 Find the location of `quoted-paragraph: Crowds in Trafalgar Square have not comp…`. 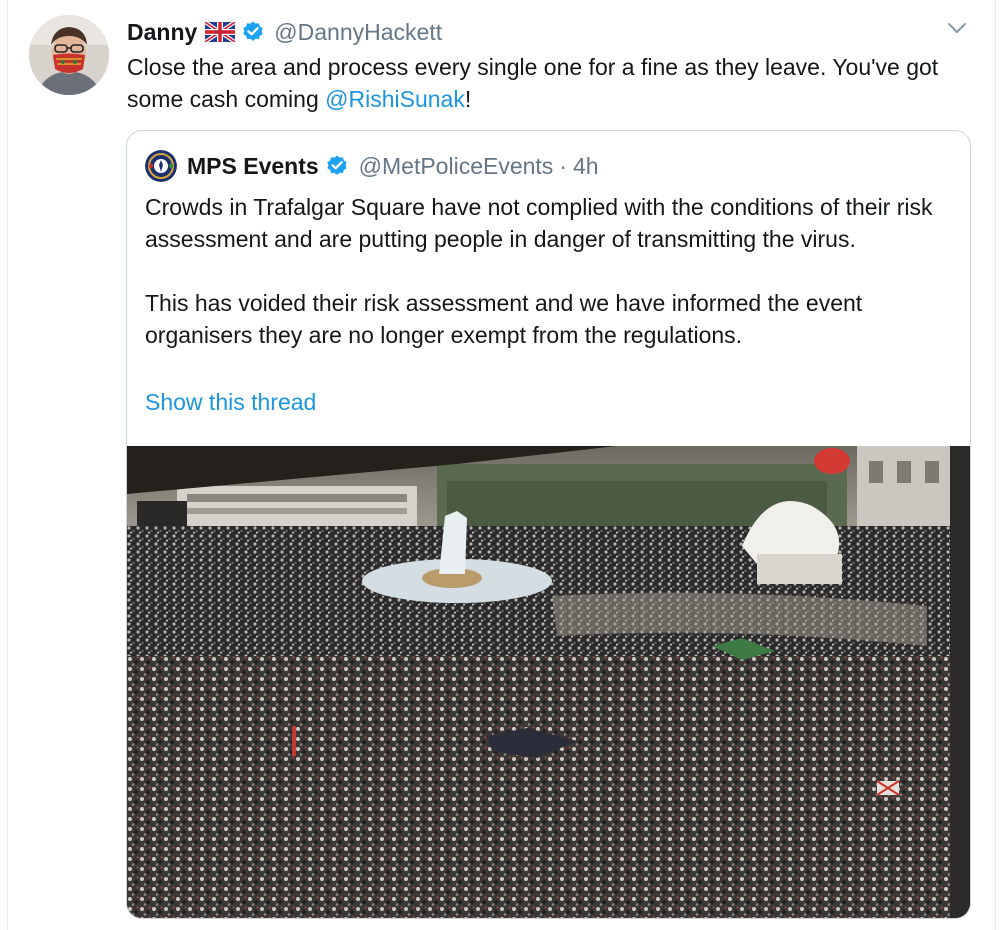

quoted-paragraph: Crowds in Trafalgar Square have not comp… is located at coordinates (539, 223).